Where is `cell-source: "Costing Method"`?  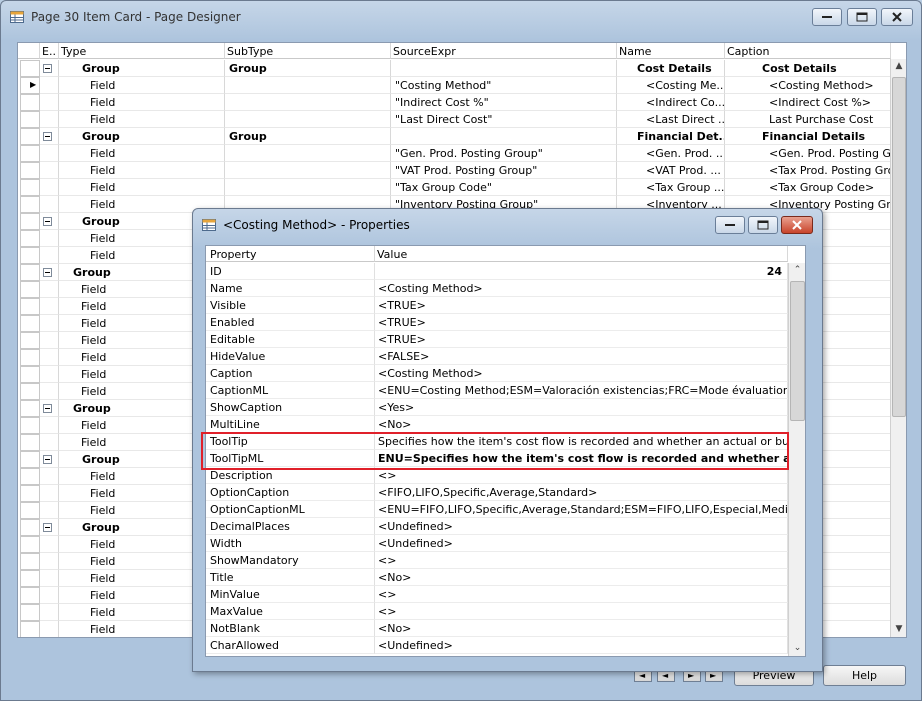 cell-source: "Costing Method" is located at coordinates (504, 85).